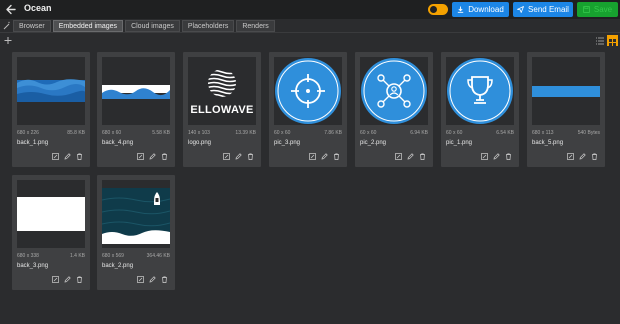 The height and width of the screenshot is (324, 620). Describe the element at coordinates (419, 133) in the screenshot. I see `image-size: 6.94 KB` at that location.